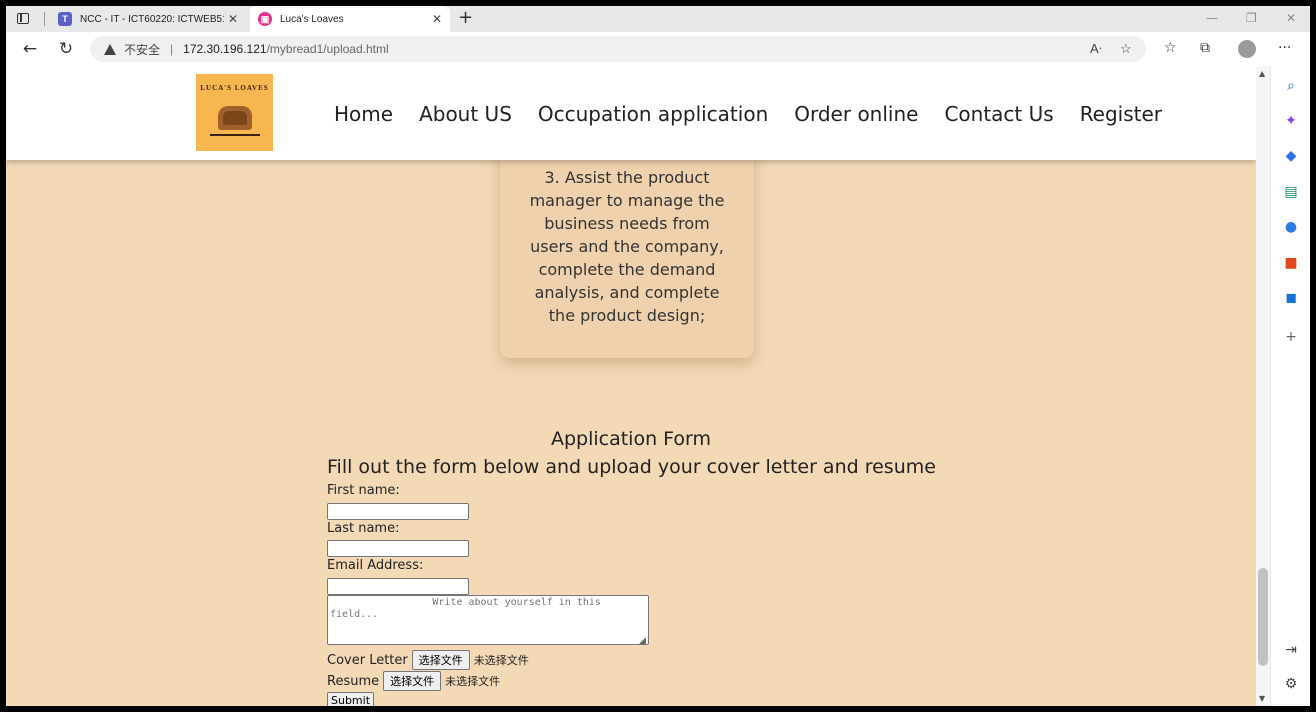 The image size is (1316, 712). What do you see at coordinates (1291, 650) in the screenshot?
I see `hide-sidebar-icon: ⇥` at bounding box center [1291, 650].